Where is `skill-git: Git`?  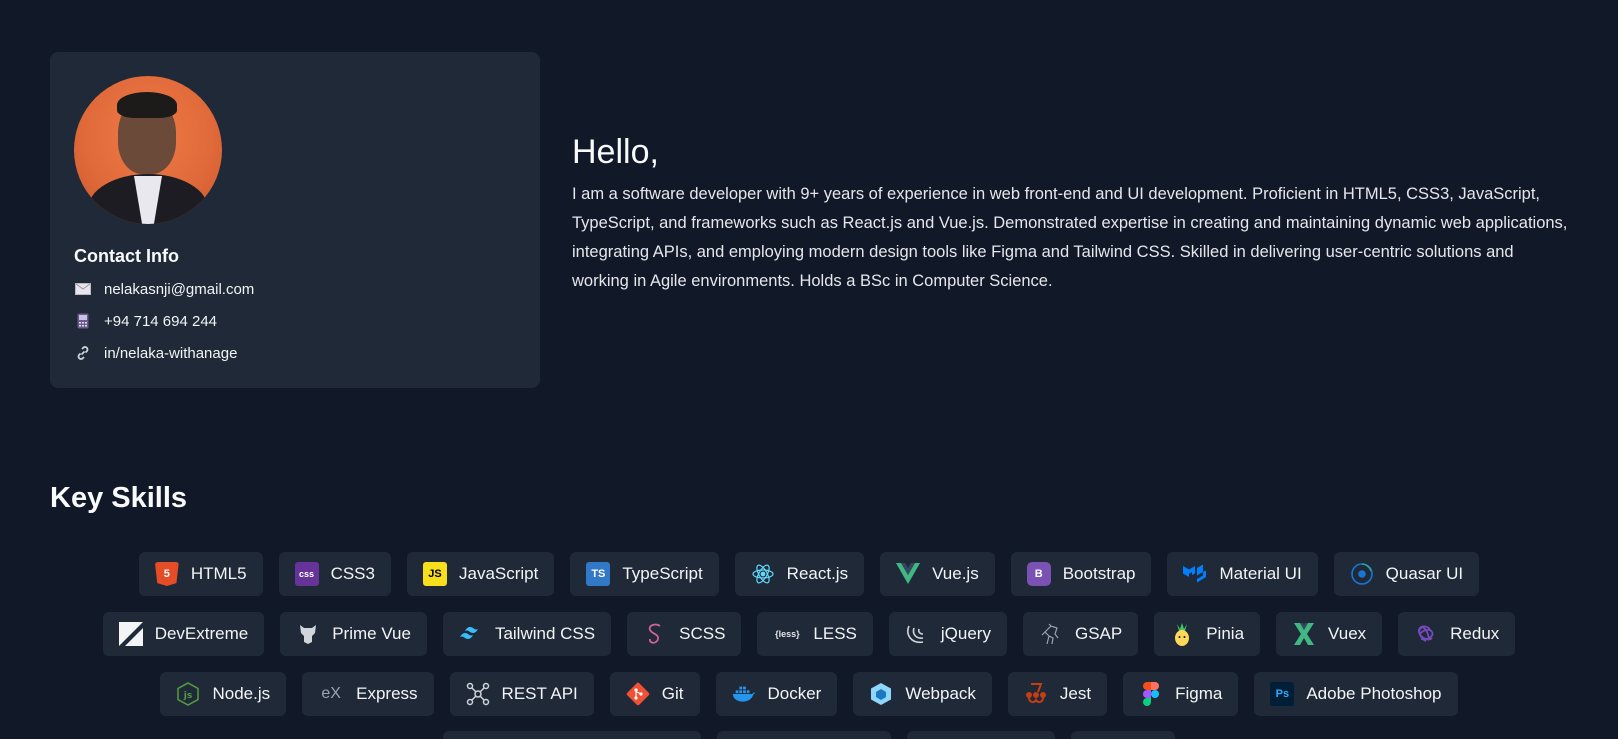
skill-git: Git is located at coordinates (654, 694).